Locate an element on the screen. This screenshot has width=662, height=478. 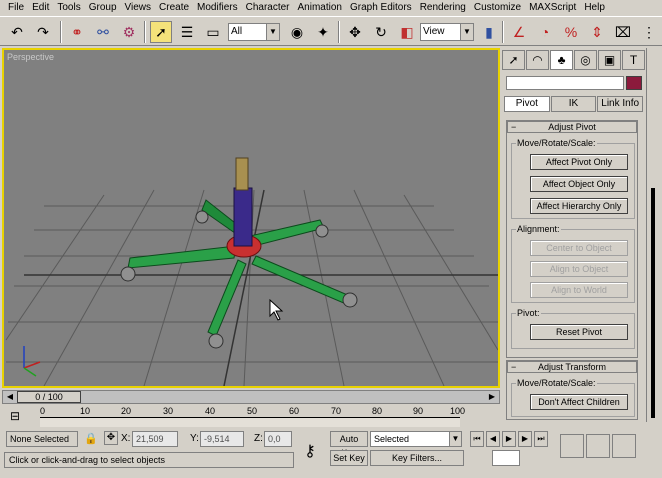
scrollbar-thumb is located at coordinates (653, 303).